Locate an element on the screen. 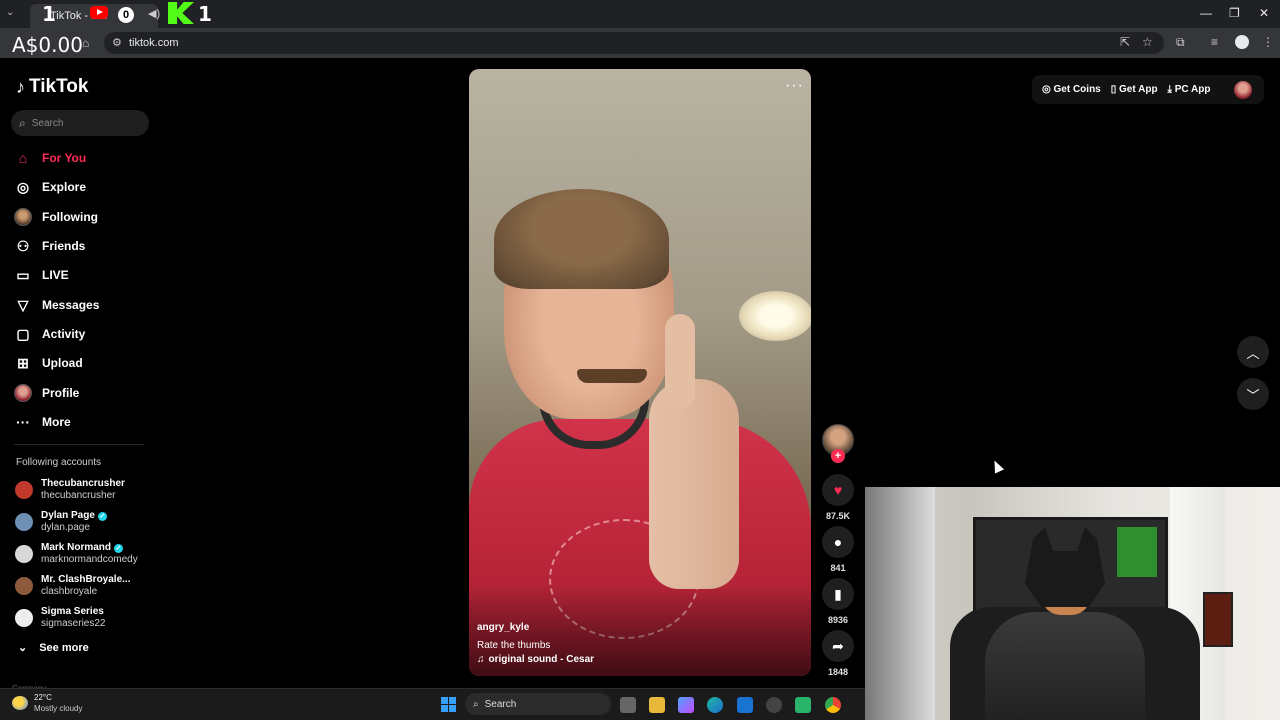 The image size is (1280, 720). weather-icon is located at coordinates (20, 703).